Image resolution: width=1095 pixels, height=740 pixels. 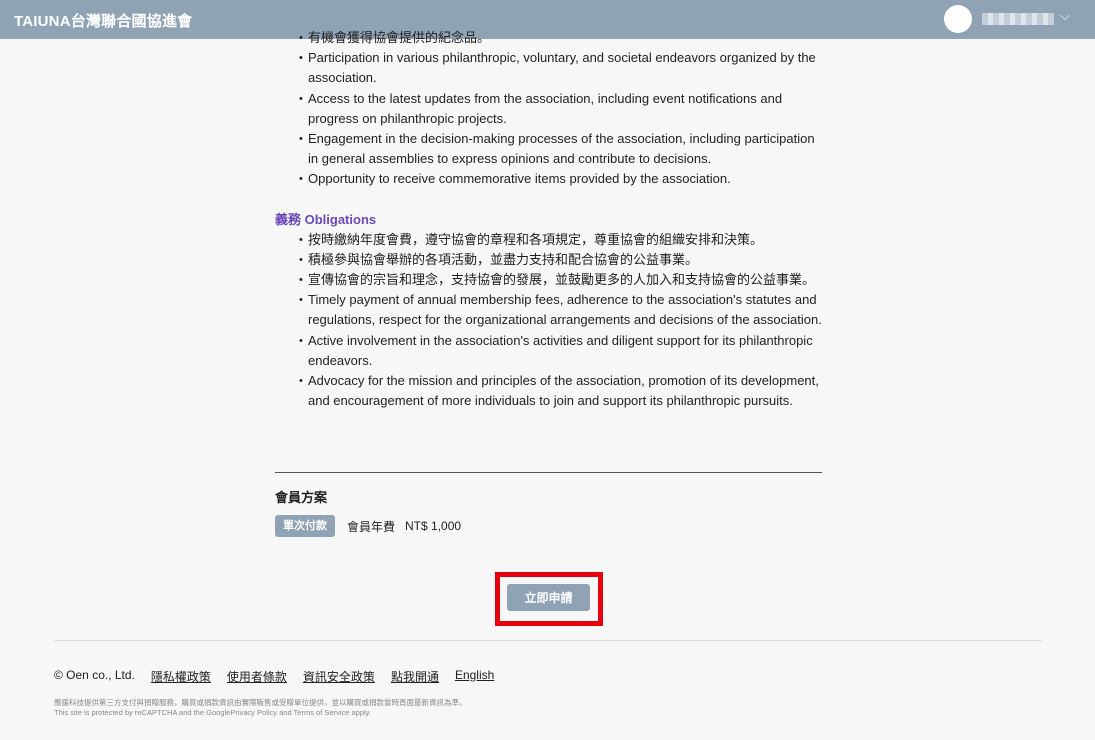 I want to click on terms-of-use-link: 使用者條款, so click(x=257, y=676).